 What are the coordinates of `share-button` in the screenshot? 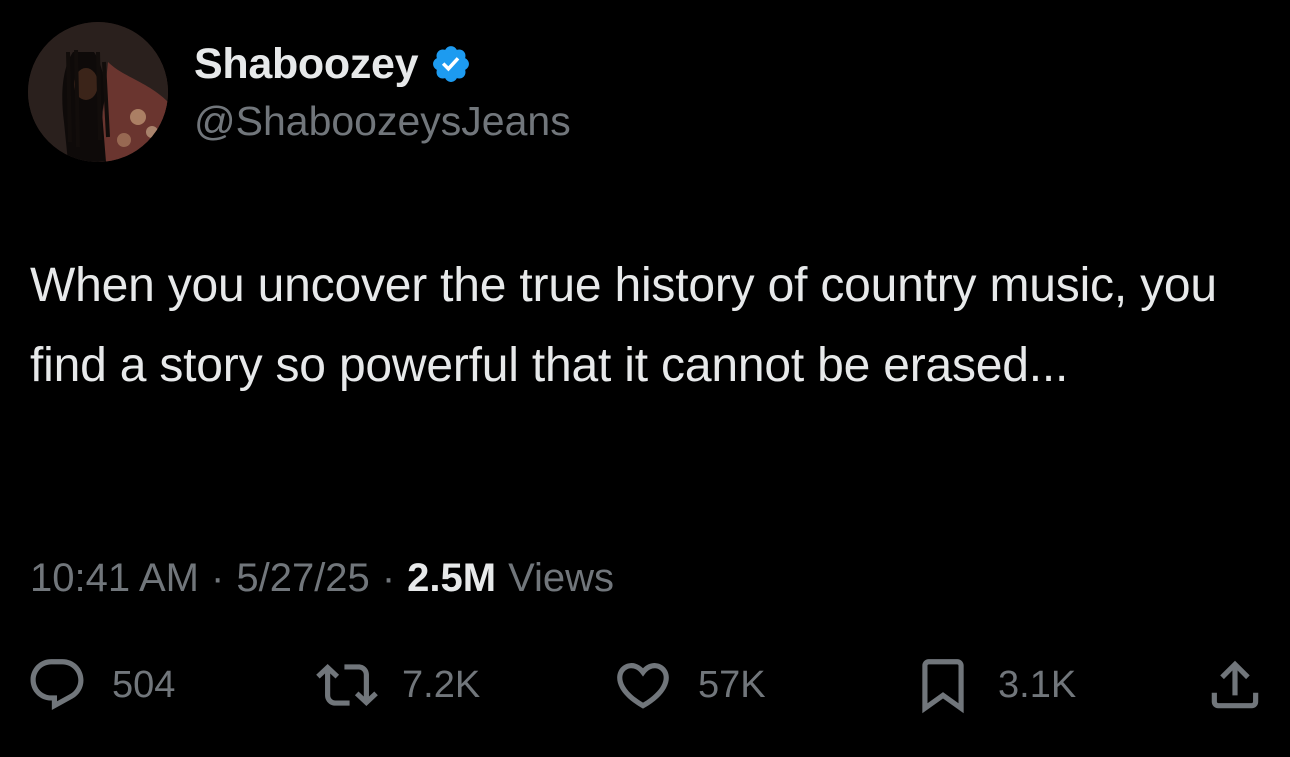 It's located at (1235, 685).